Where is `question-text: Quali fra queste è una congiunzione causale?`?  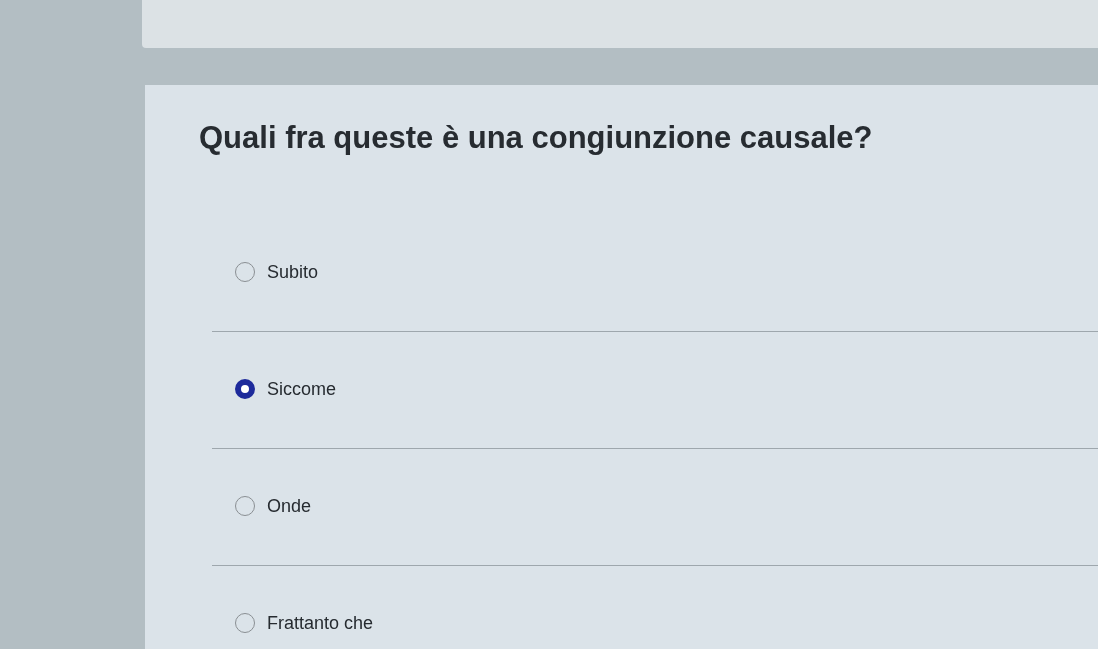 question-text: Quali fra queste è una congiunzione causale? is located at coordinates (536, 138).